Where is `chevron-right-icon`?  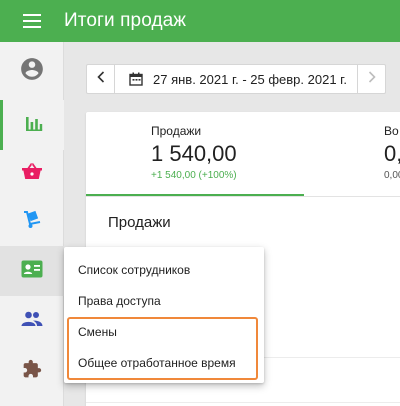
chevron-right-icon is located at coordinates (372, 79).